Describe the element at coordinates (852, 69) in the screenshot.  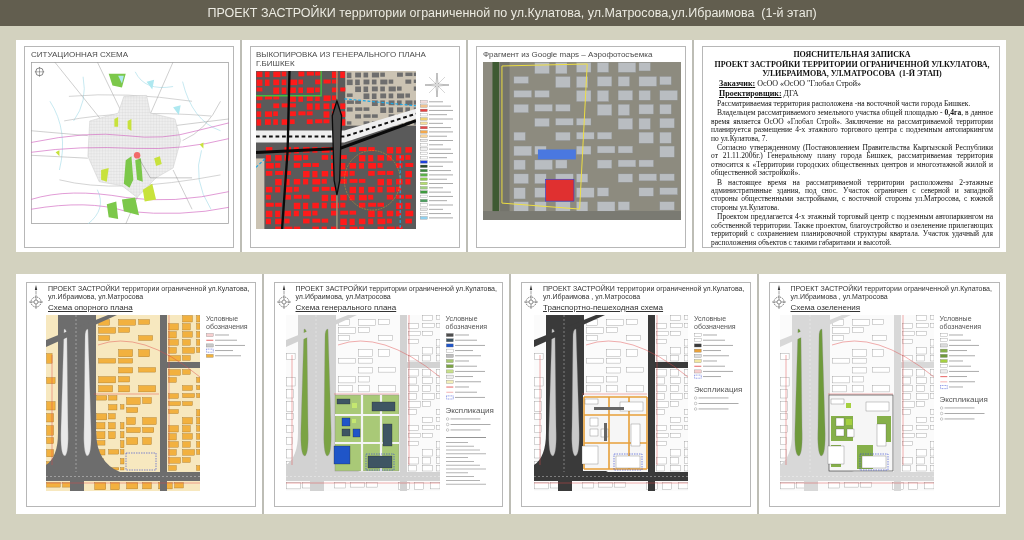
I see `note-subheading: ПРОЕКТ ЗАСТРОЙКИ ТЕРРИТОРИИ ОГРАНИЧЕННОЙ УЛ.КУЛАТОВА, УЛ.ИБРАИМОВА, УЛ.МАТРОСОВА (1-Й ЭТАП)` at that location.